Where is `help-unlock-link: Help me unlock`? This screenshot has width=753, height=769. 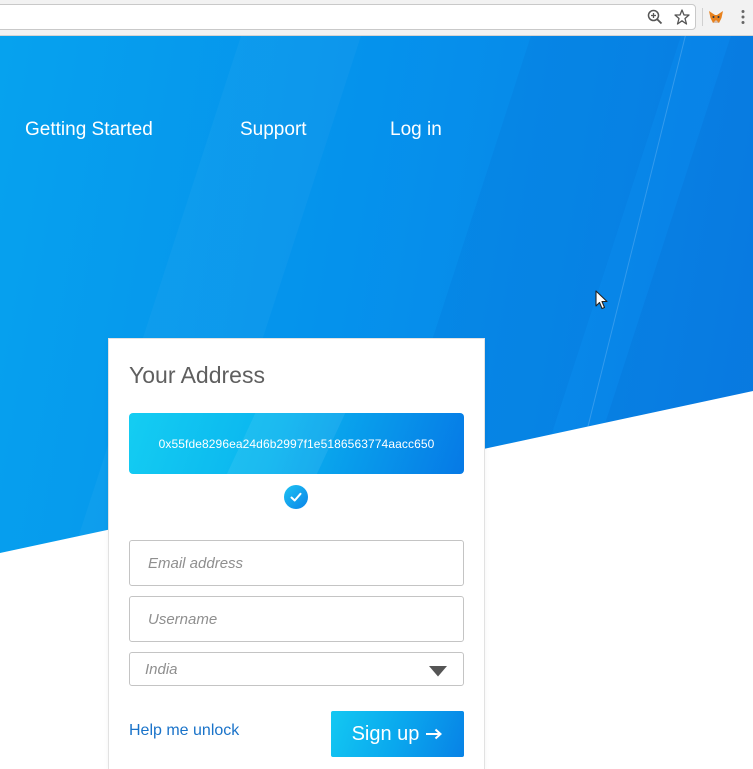
help-unlock-link: Help me unlock is located at coordinates (184, 731).